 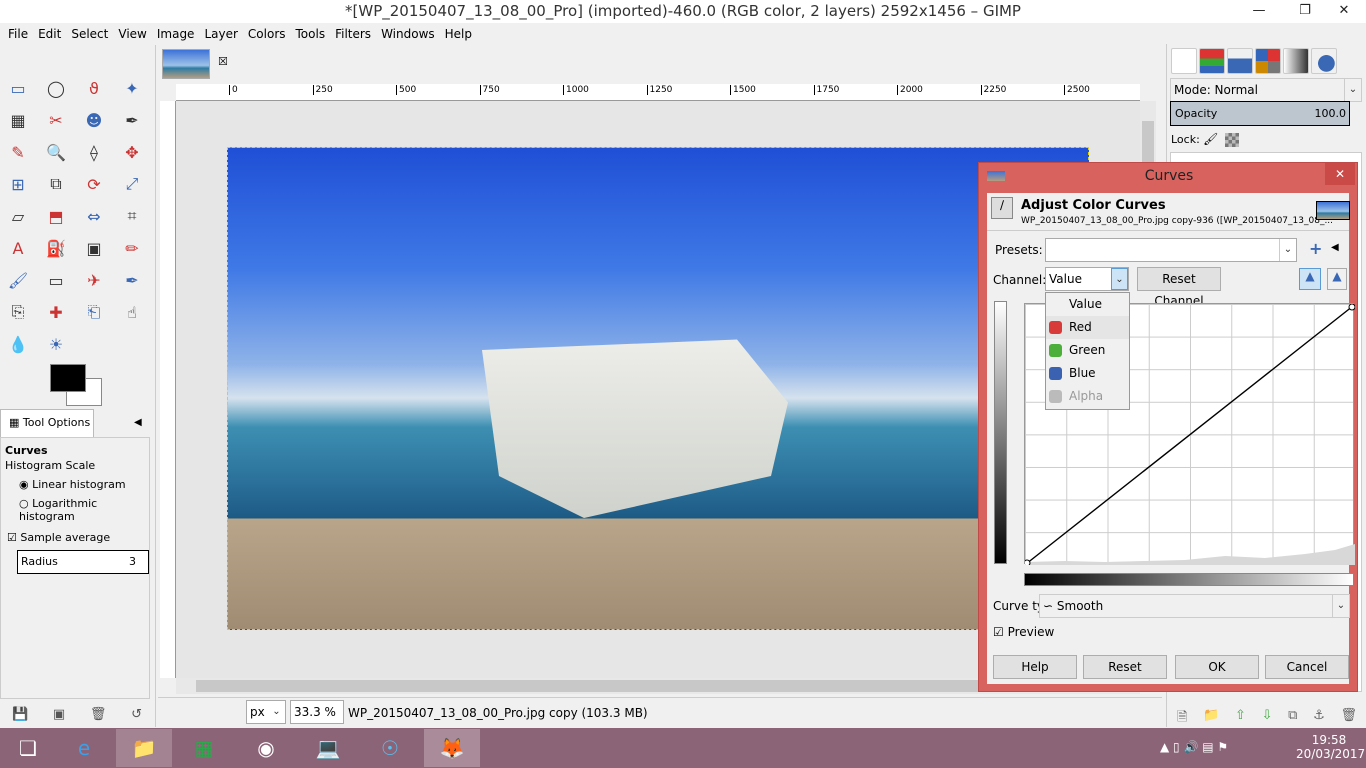 I want to click on lock-pixels-icon: 🖌, so click(x=1210, y=139).